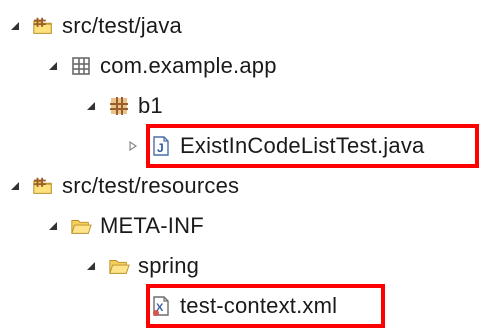  What do you see at coordinates (122, 25) in the screenshot?
I see `tree-item-label: src/test/java` at bounding box center [122, 25].